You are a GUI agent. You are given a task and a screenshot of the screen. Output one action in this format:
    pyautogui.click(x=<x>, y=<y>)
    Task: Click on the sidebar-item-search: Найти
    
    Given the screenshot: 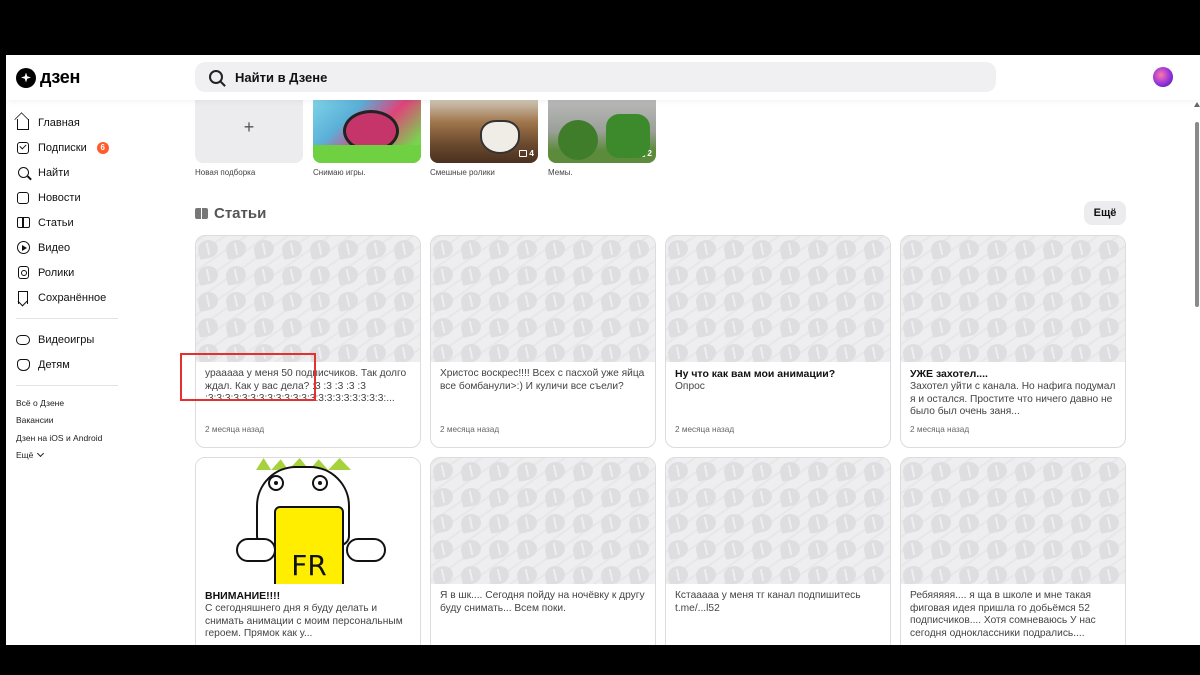 What is the action you would take?
    pyautogui.click(x=71, y=172)
    